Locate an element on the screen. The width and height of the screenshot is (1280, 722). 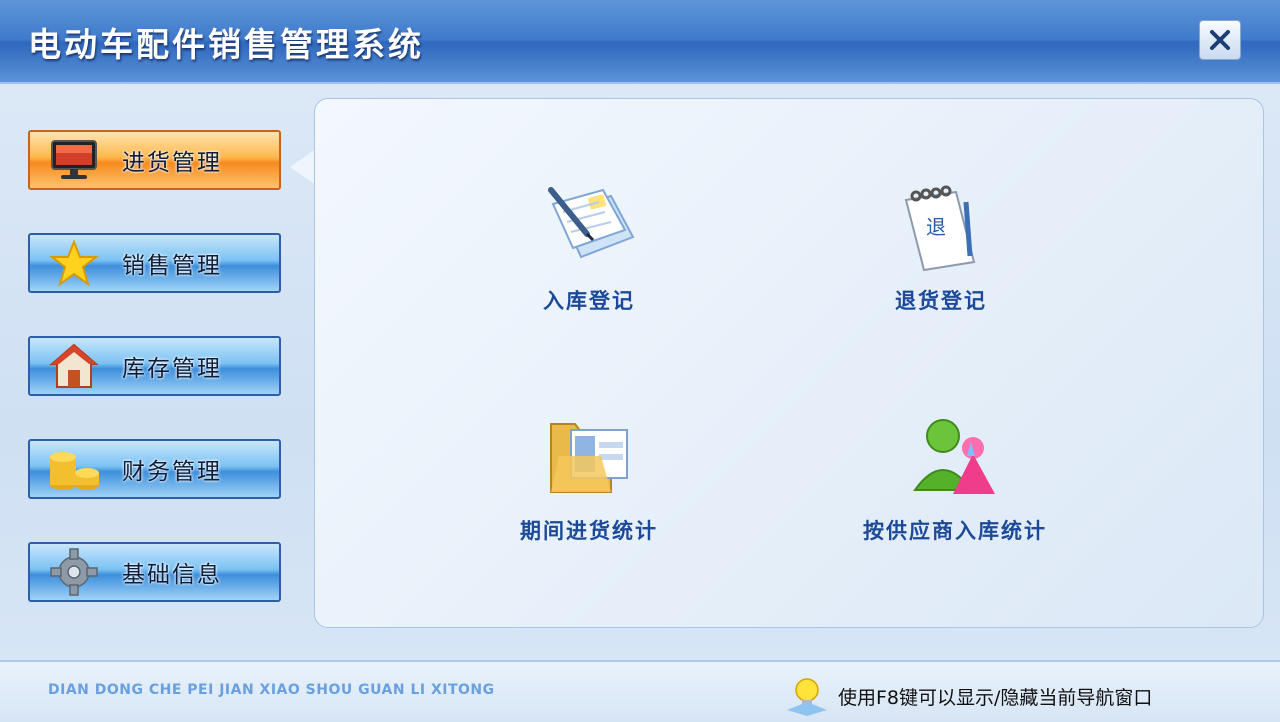
close-x-icon is located at coordinates (1220, 40).